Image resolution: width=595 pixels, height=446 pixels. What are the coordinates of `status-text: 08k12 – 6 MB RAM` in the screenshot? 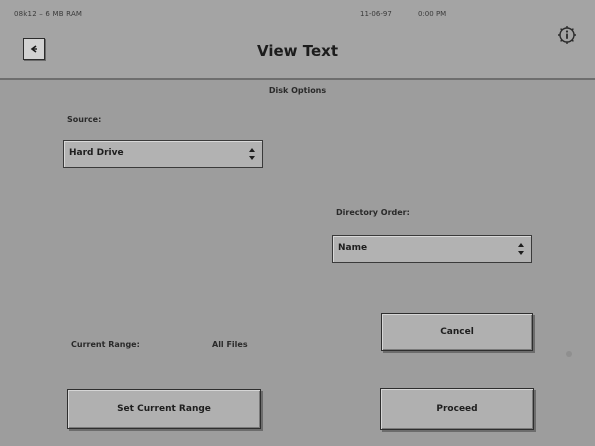 It's located at (48, 14).